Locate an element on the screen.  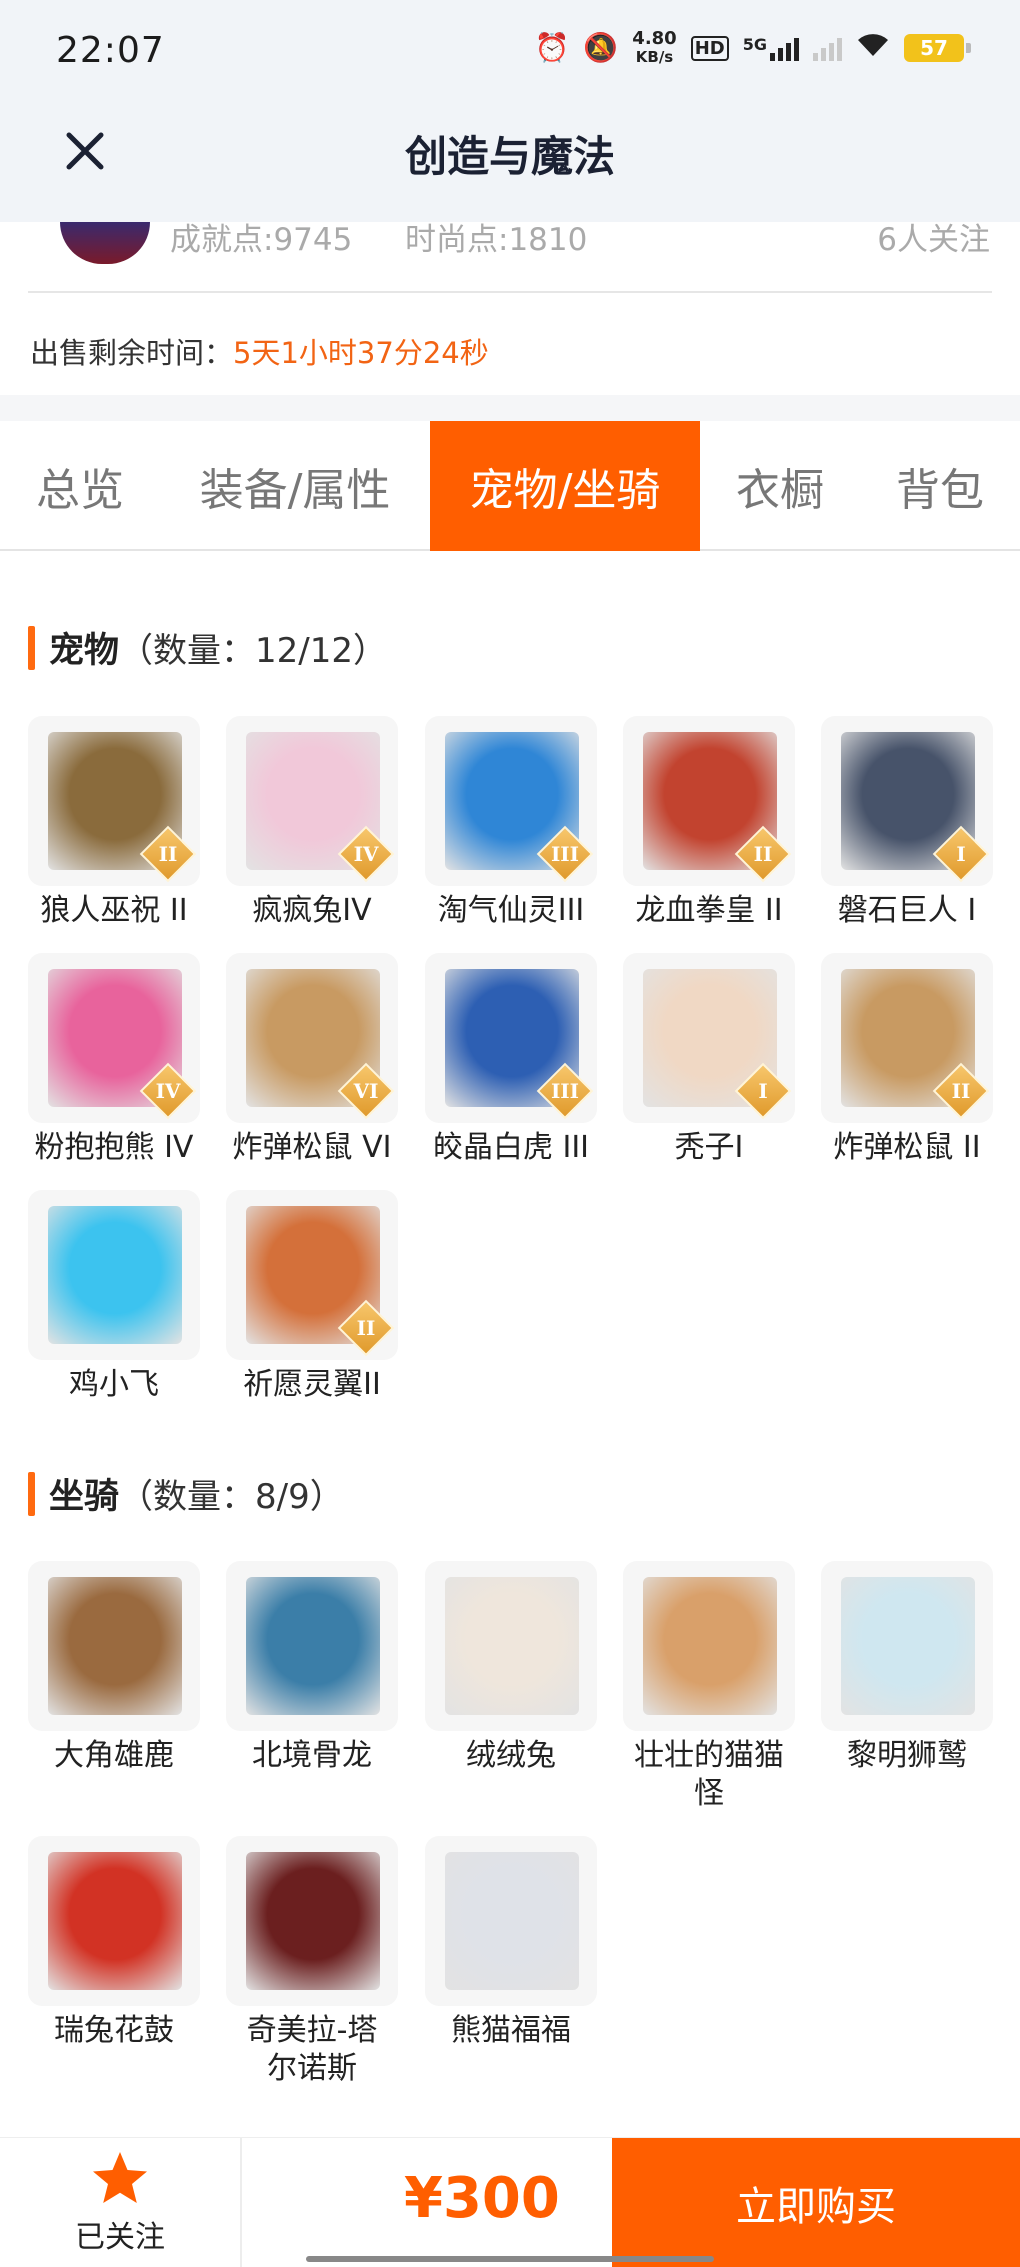
signal-bars-icon is located at coordinates (784, 48).